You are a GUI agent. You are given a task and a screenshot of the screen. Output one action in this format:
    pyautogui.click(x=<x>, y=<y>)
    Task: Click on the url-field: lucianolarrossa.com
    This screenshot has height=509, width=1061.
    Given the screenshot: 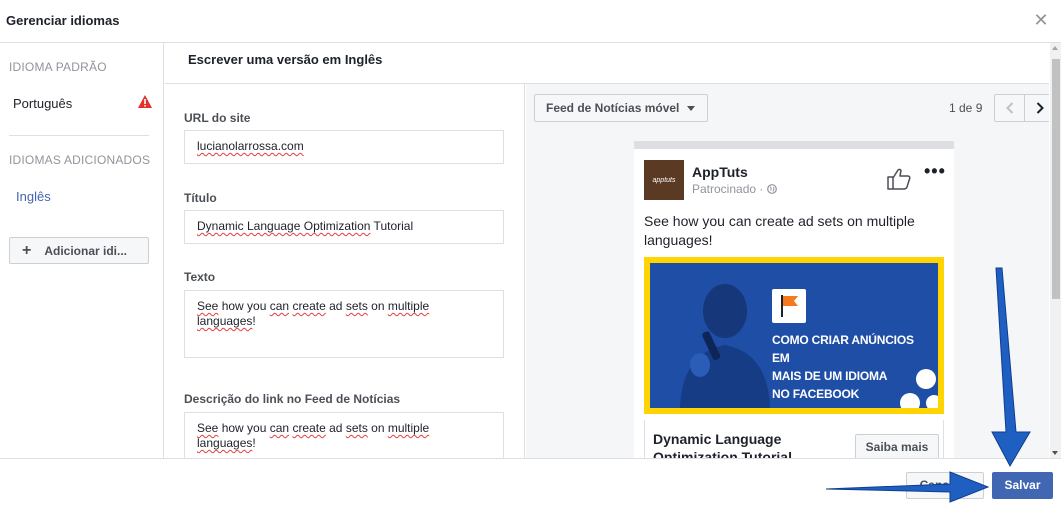 What is the action you would take?
    pyautogui.click(x=344, y=147)
    